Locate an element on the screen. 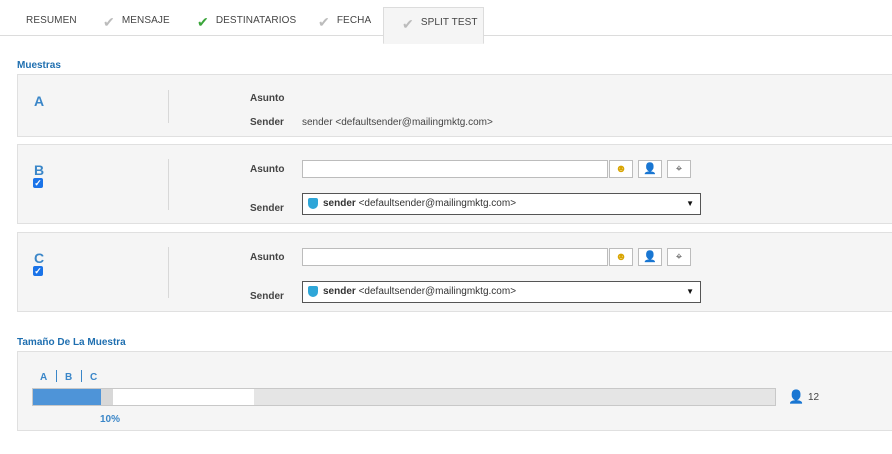 The image size is (892, 454). sample-size-label-a: A is located at coordinates (44, 377).